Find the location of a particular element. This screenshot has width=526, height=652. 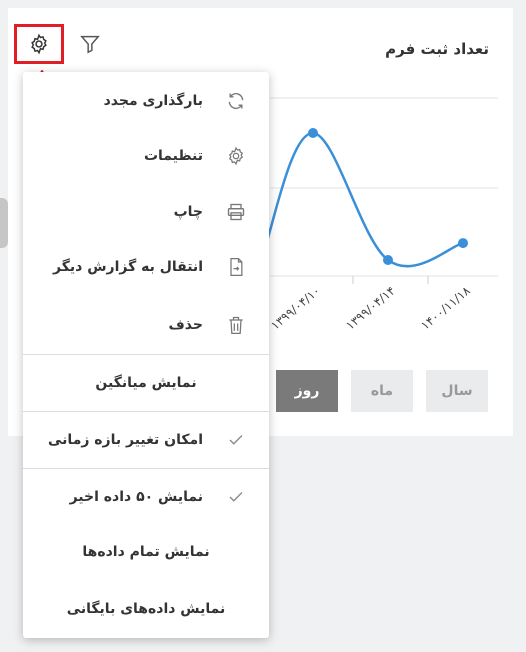

chart-grid is located at coordinates (384, 187).